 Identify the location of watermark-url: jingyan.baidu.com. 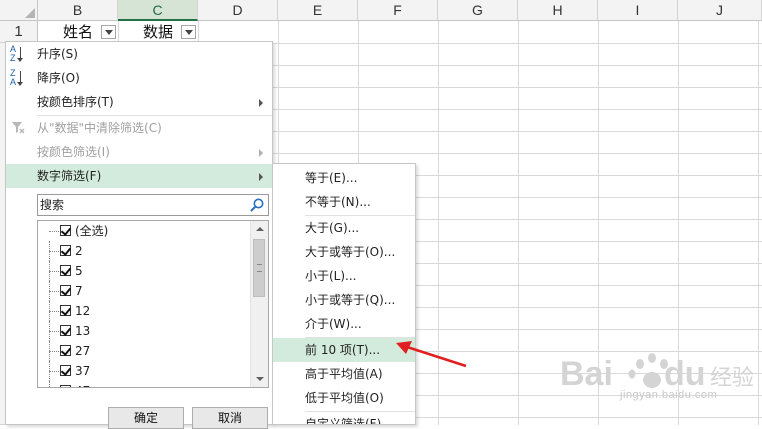
(669, 395).